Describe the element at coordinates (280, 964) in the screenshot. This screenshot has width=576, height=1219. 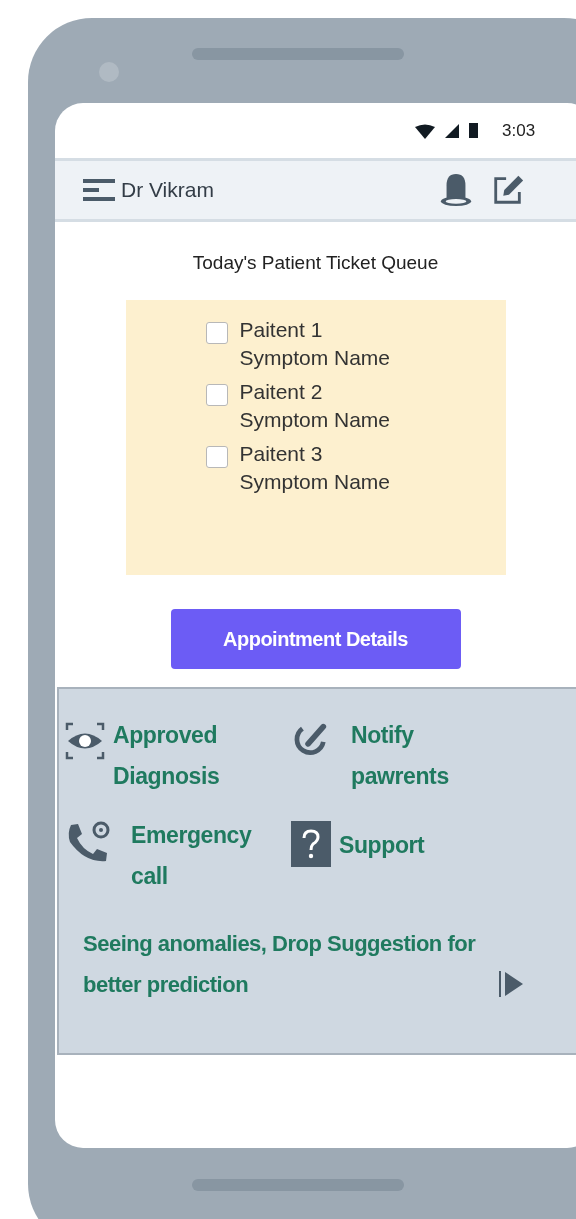
I see `suggestion-text: Seeing anomalies, Drop Suggestion for better prediction` at that location.